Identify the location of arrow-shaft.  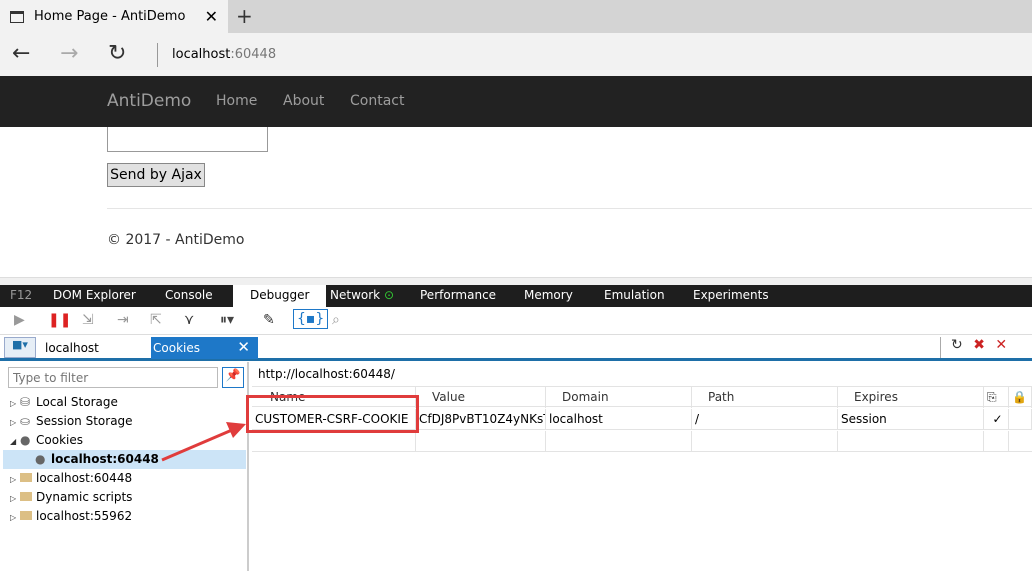
(197, 445).